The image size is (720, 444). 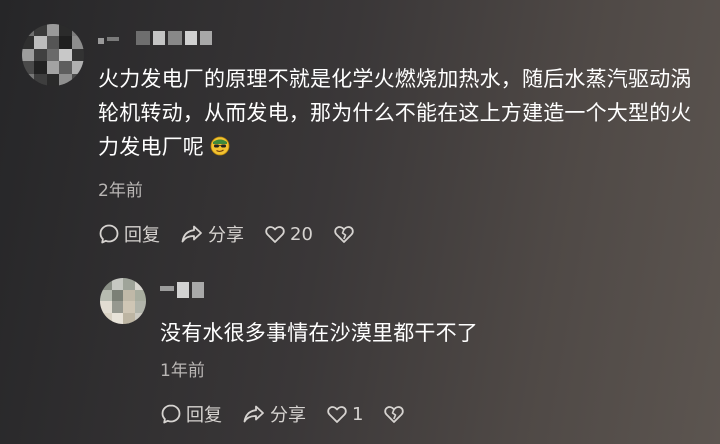 I want to click on reply-like-button: 1, so click(x=344, y=414).